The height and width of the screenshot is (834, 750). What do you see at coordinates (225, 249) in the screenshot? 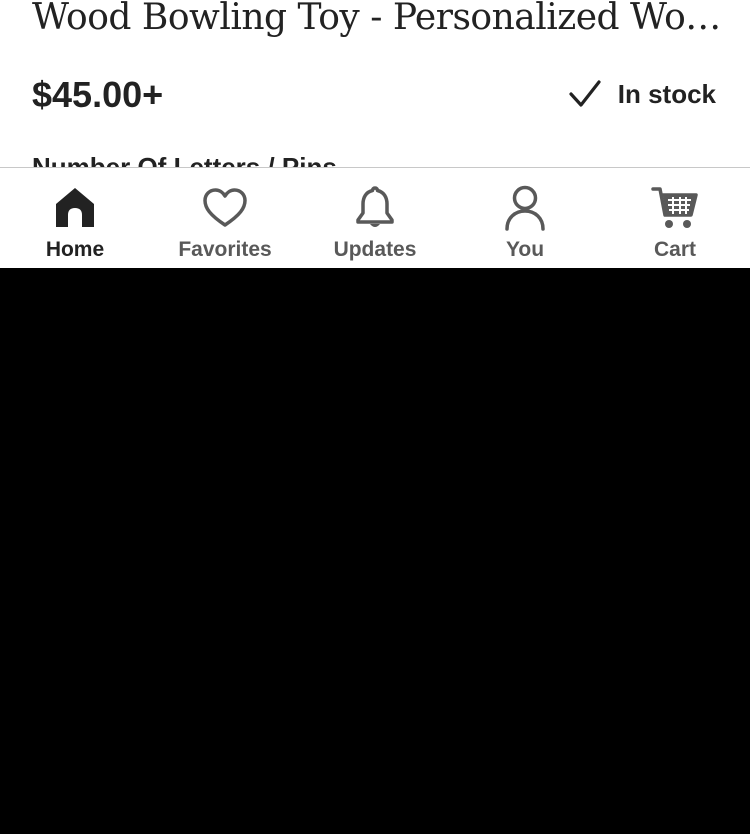
I see `tab-favorites-label: Favorites` at bounding box center [225, 249].